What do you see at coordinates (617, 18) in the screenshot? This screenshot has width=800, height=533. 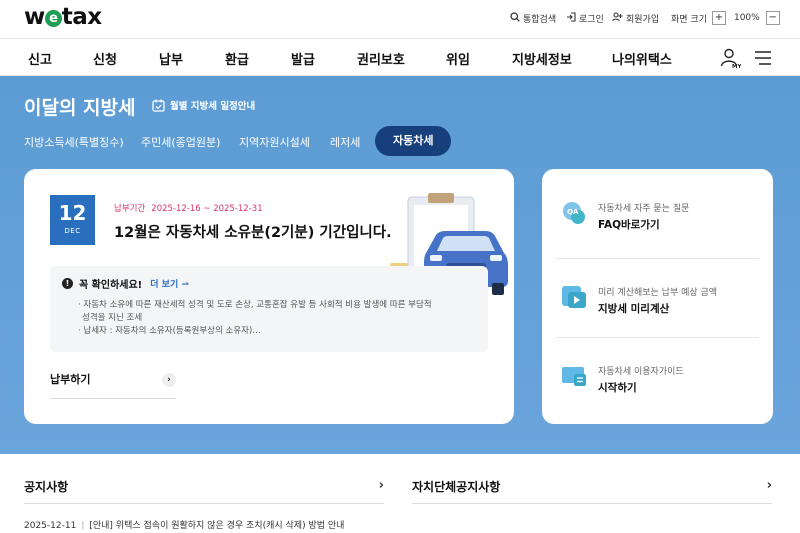 I see `user-add-icon` at bounding box center [617, 18].